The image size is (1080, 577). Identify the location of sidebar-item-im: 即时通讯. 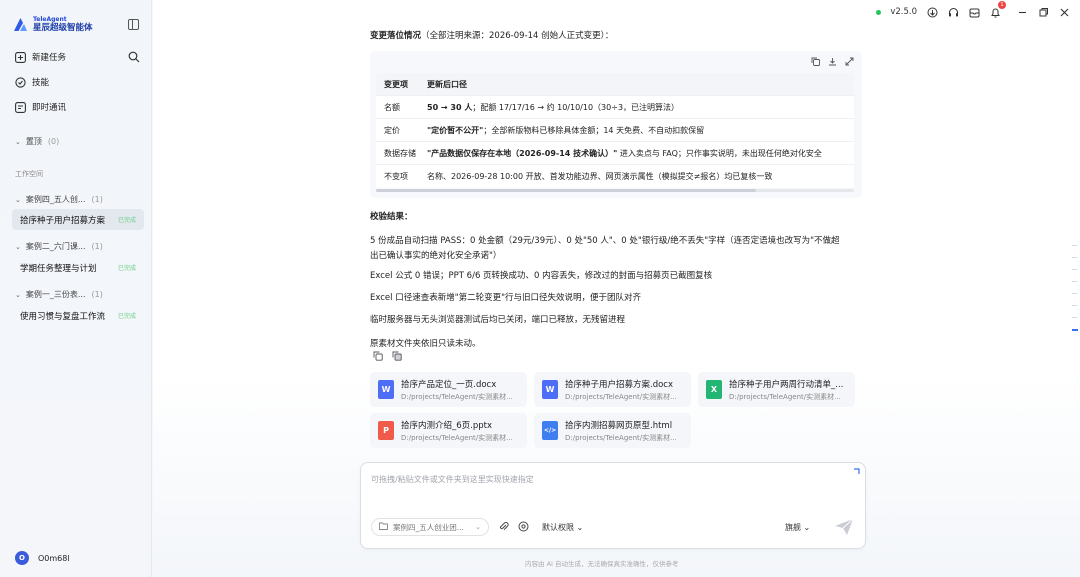
(40, 107).